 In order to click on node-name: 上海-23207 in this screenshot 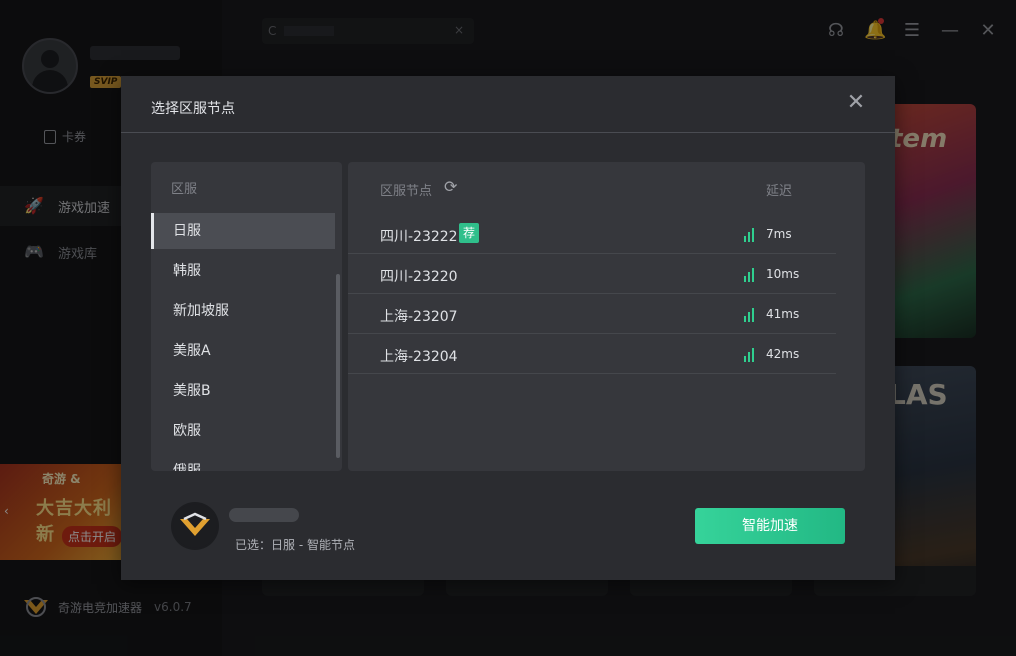, I will do `click(419, 317)`.